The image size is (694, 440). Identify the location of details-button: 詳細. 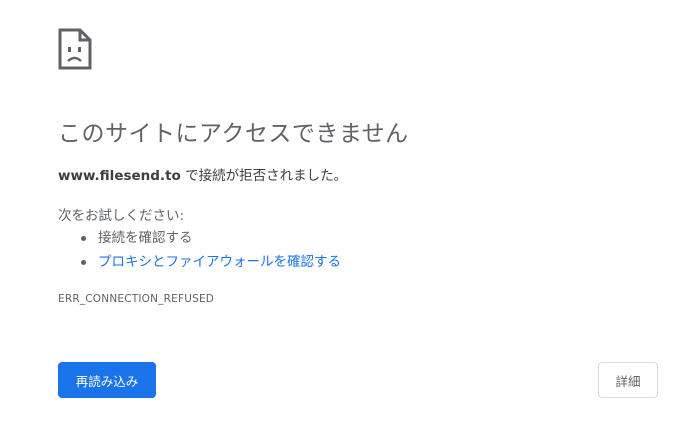
(628, 380).